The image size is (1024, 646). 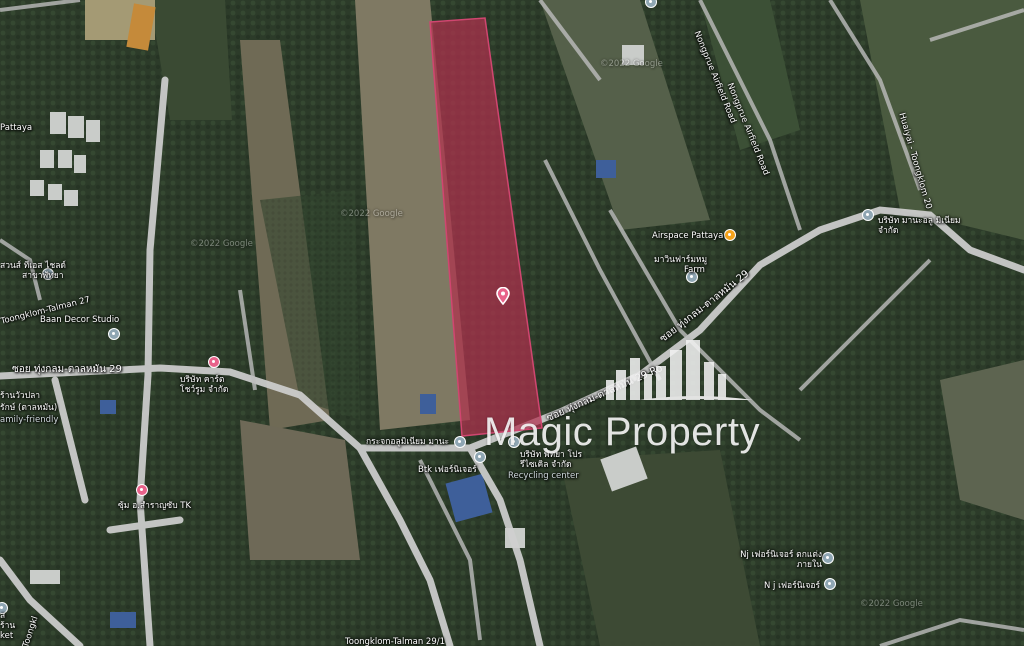 I want to click on place-label: ส, so click(x=3, y=616).